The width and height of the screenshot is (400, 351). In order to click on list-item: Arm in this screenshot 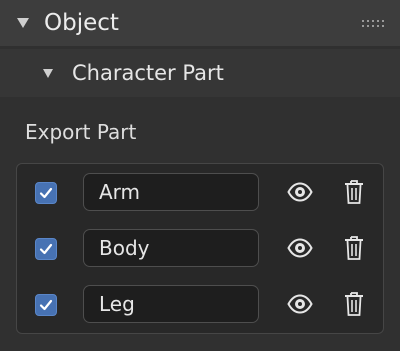, I will do `click(200, 192)`.